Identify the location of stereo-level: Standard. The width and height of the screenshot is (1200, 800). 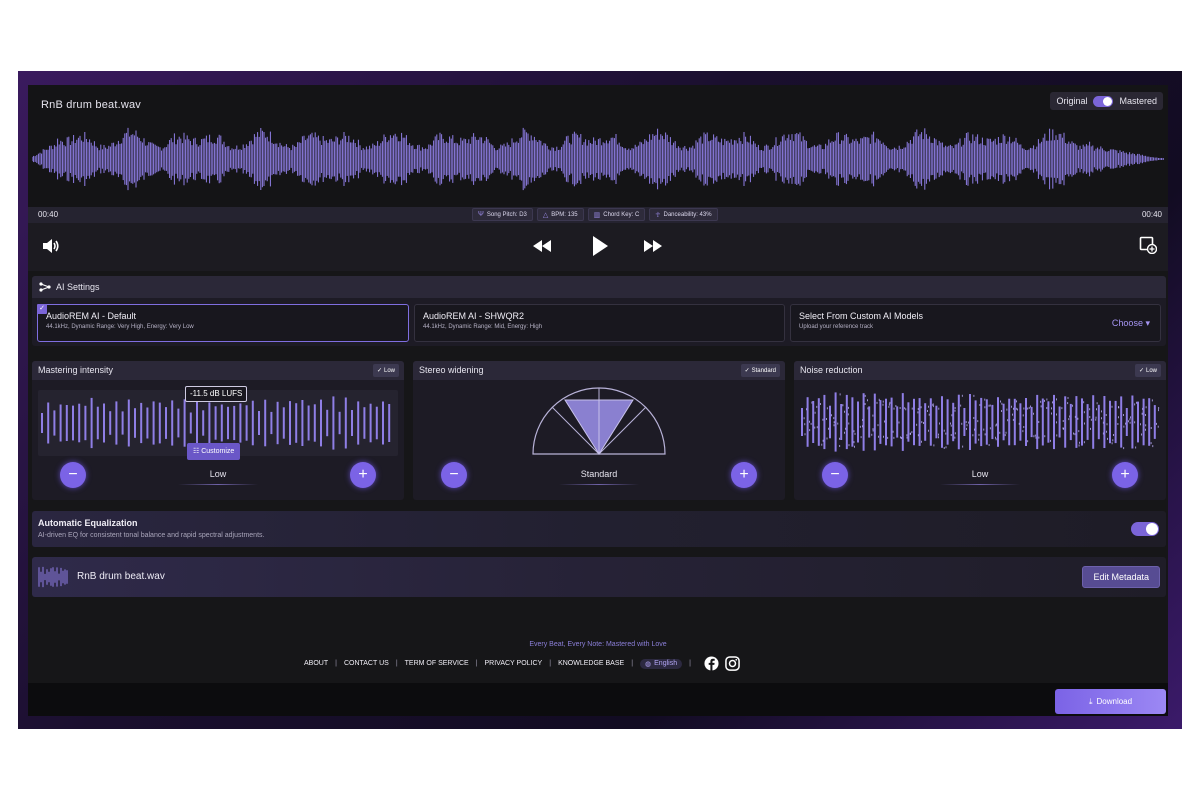
(599, 474).